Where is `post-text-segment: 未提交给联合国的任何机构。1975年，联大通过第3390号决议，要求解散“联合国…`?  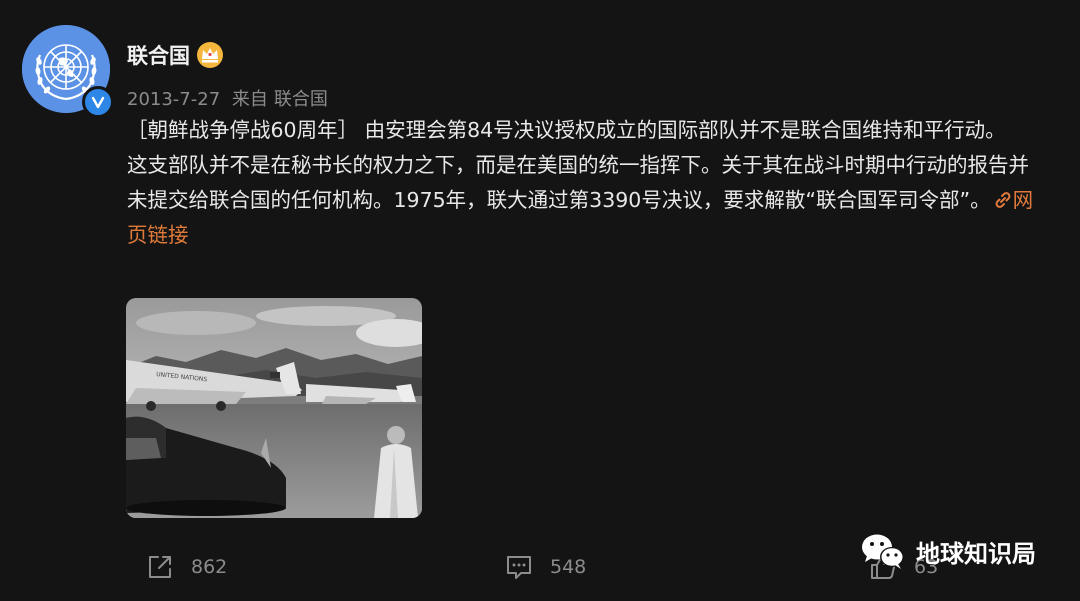
post-text-segment: 未提交给联合国的任何机构。1975年，联大通过第3390号决议，要求解散“联合国… is located at coordinates (559, 200).